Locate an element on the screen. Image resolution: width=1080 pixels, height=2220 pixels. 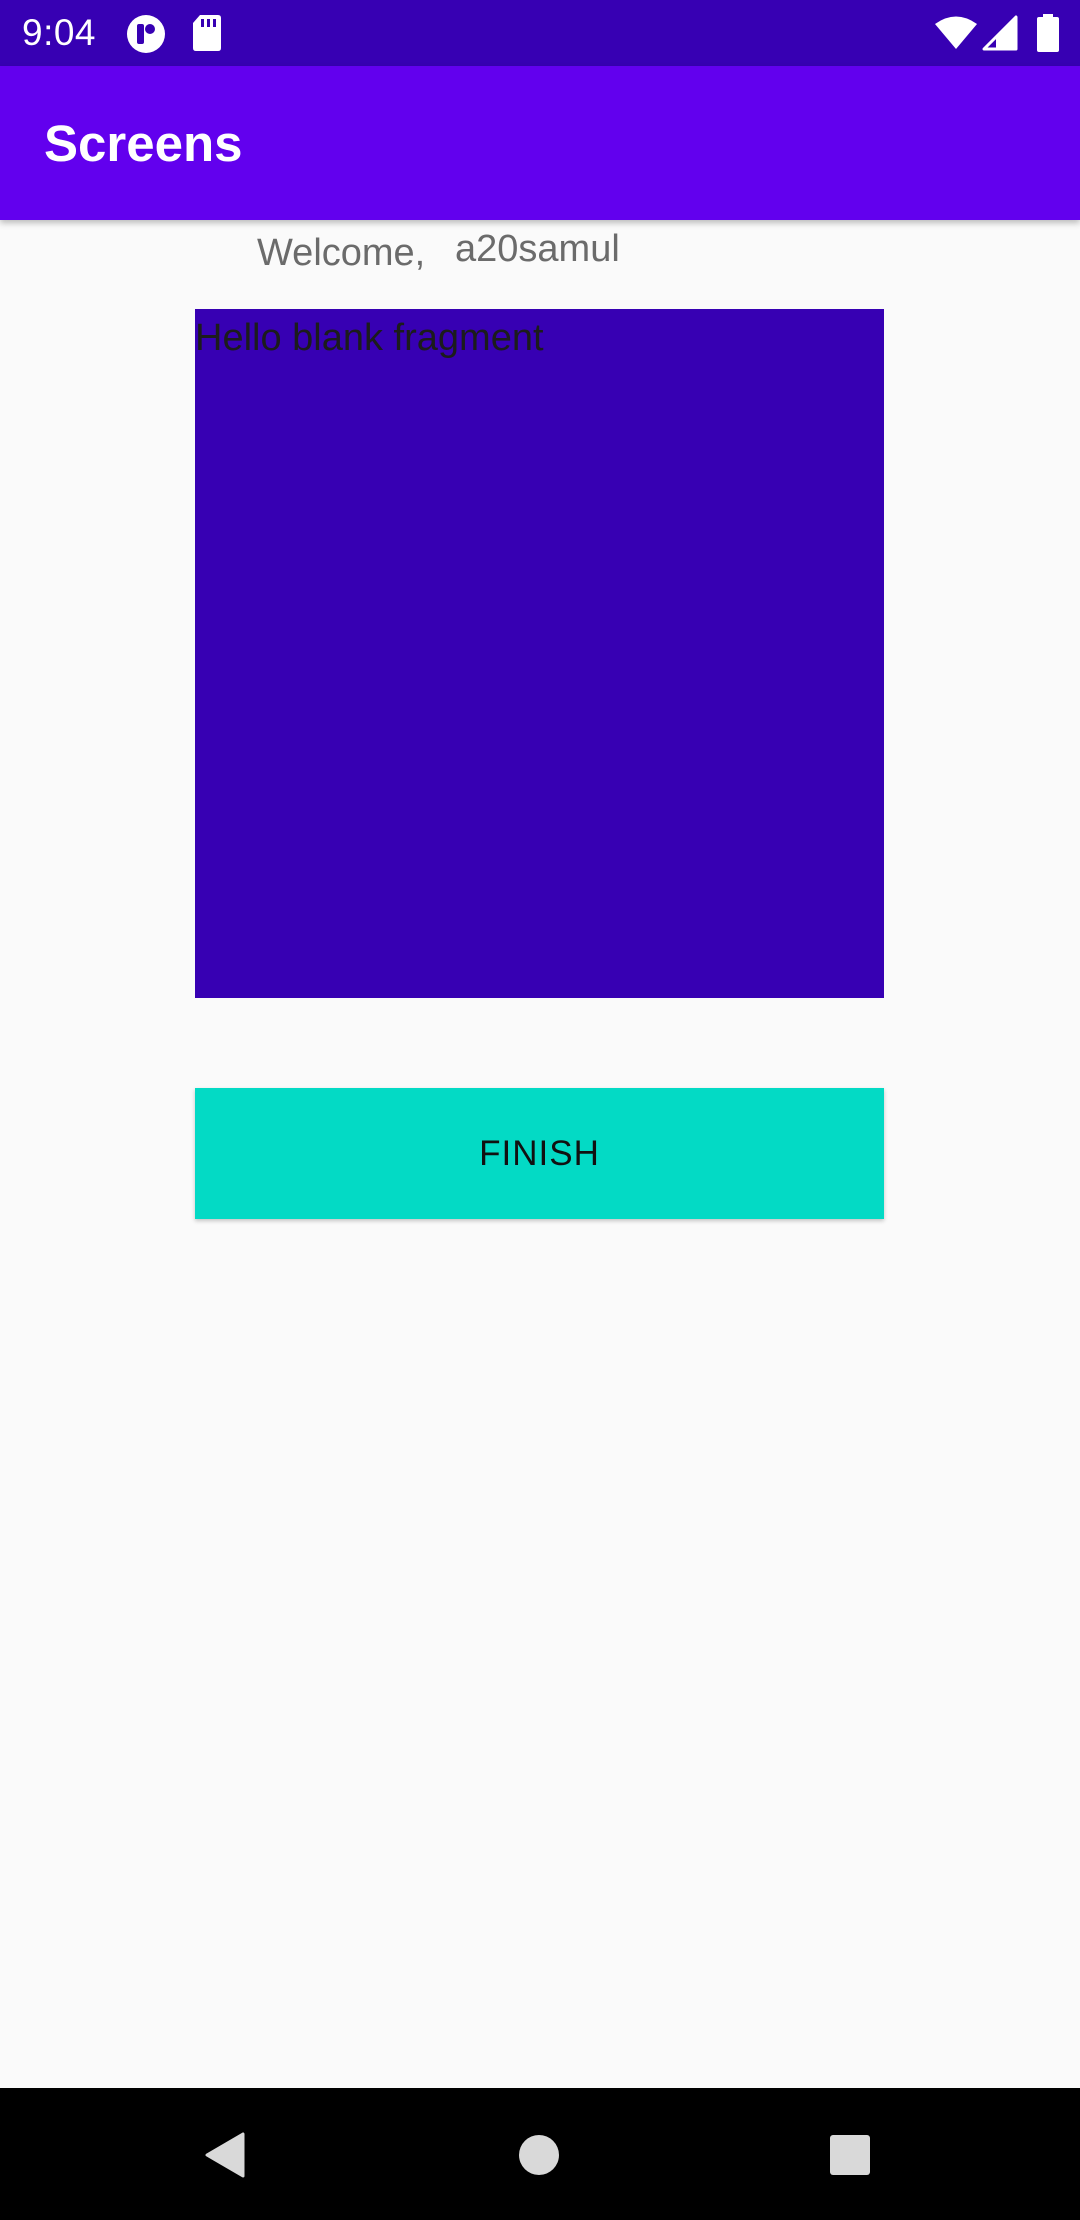
app-bar: Screens is located at coordinates (540, 143).